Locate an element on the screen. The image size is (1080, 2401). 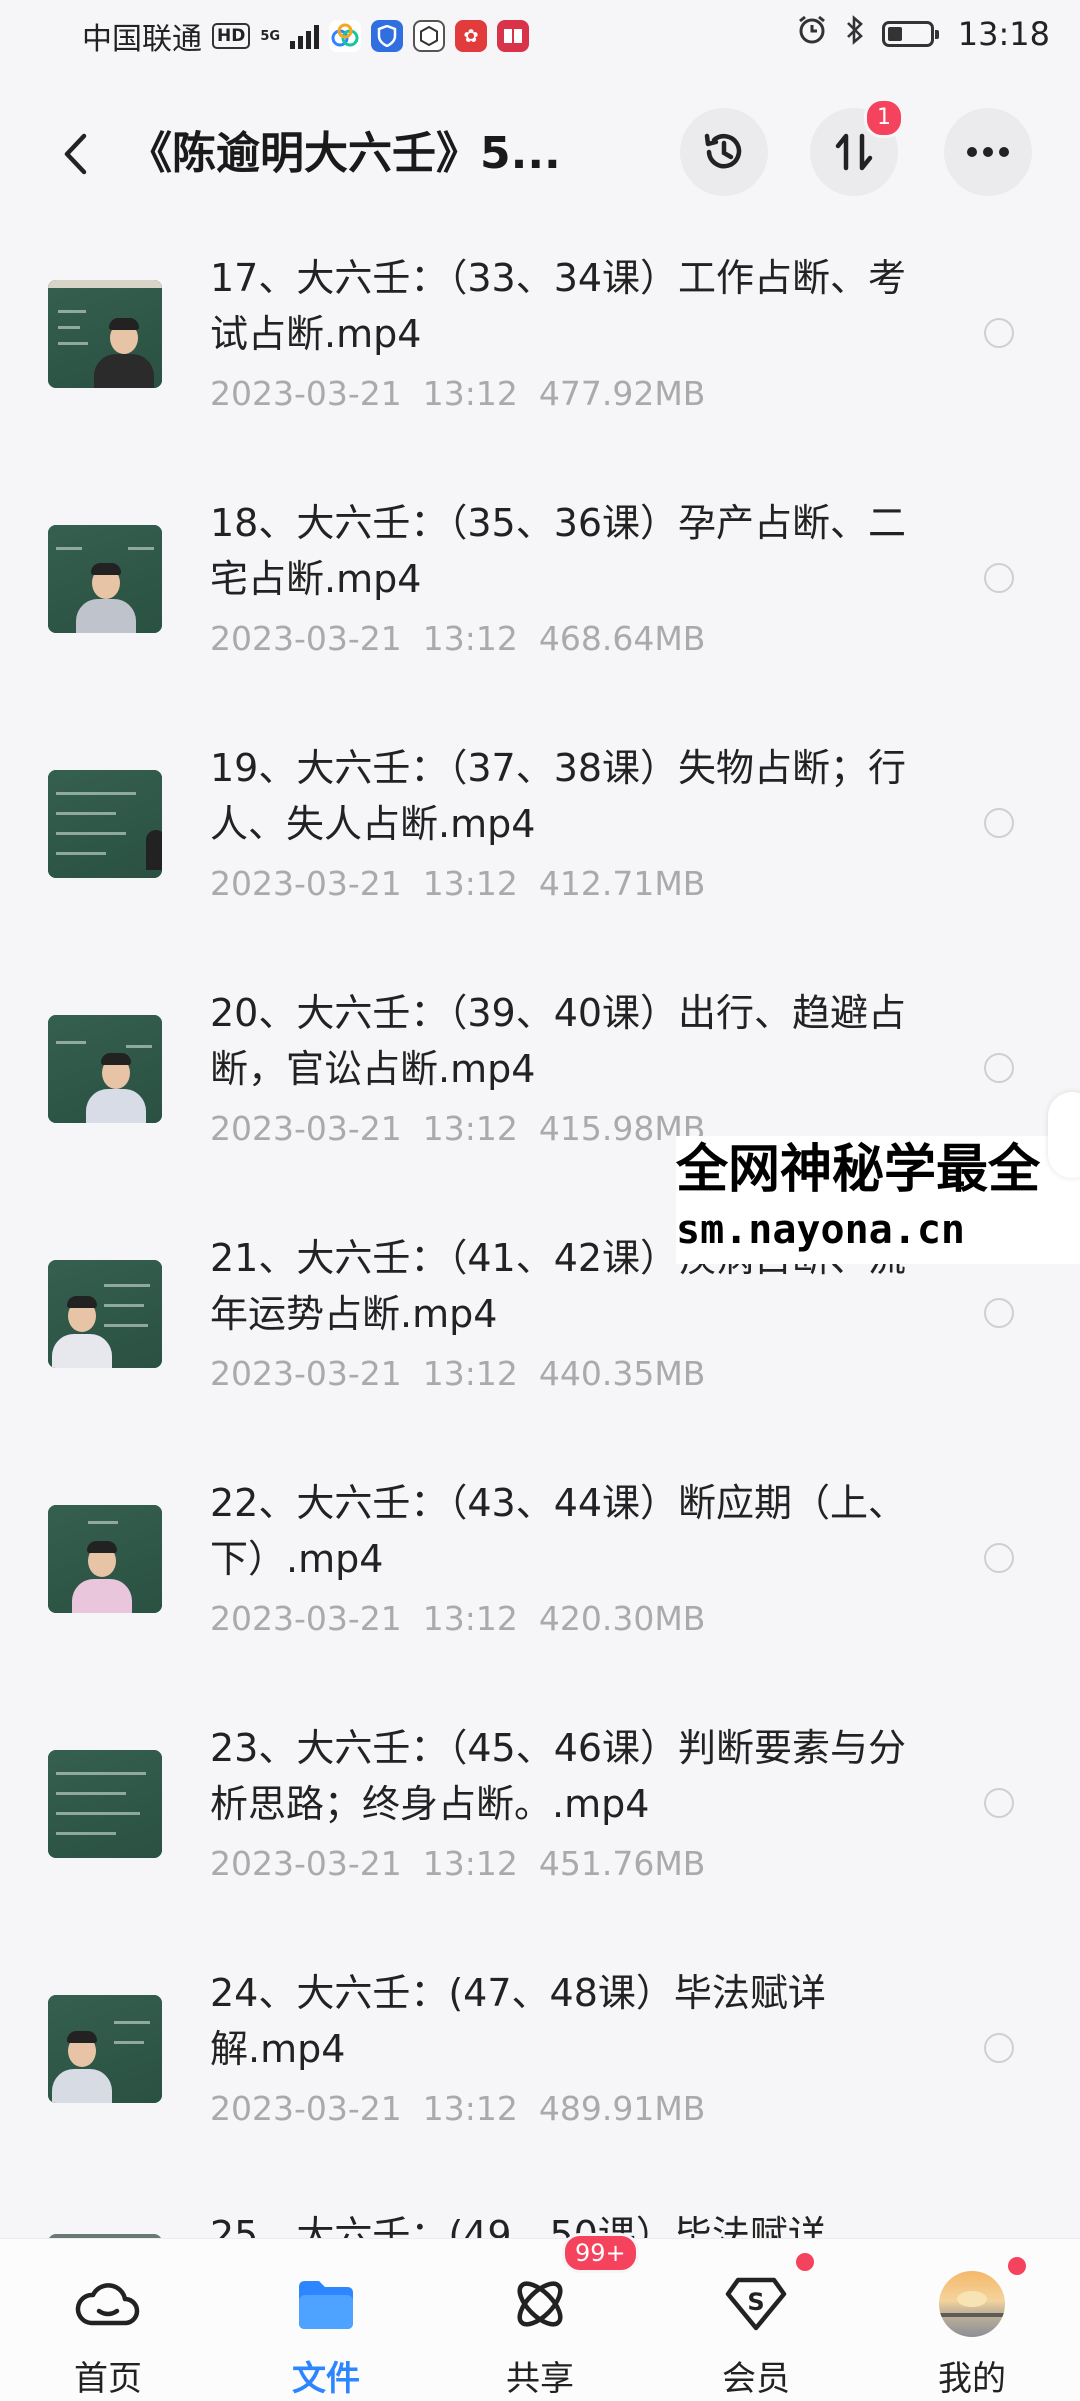
watermark-line-1: 全网神秘学最全 is located at coordinates (858, 1170).